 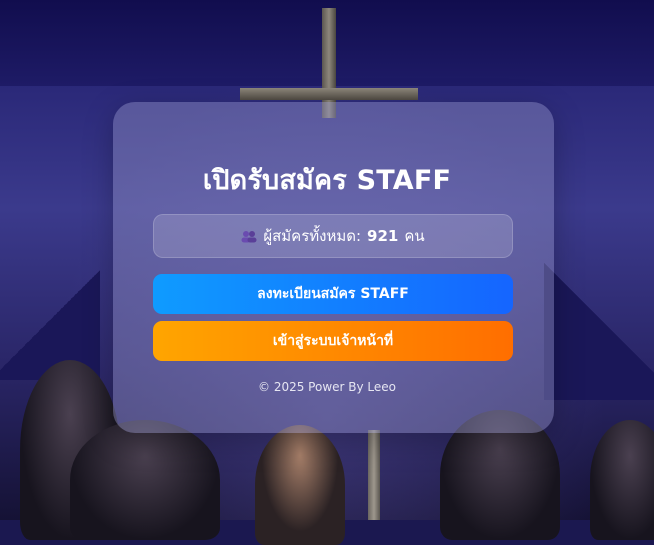 What do you see at coordinates (249, 236) in the screenshot?
I see `people-icon` at bounding box center [249, 236].